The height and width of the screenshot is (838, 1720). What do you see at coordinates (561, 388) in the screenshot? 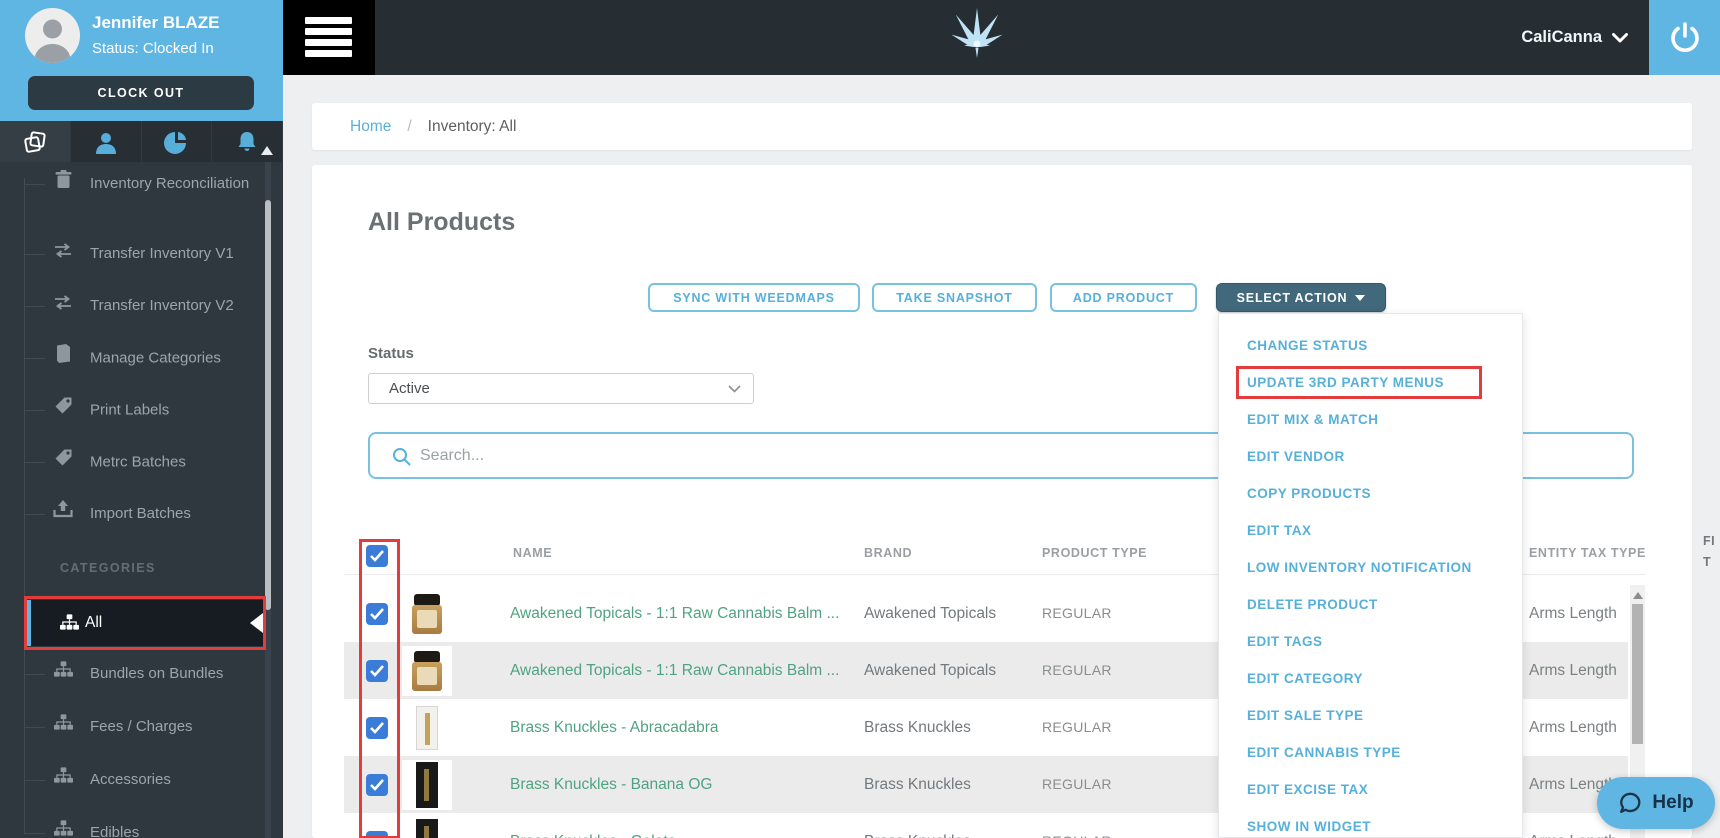
I see `status-select: Active` at bounding box center [561, 388].